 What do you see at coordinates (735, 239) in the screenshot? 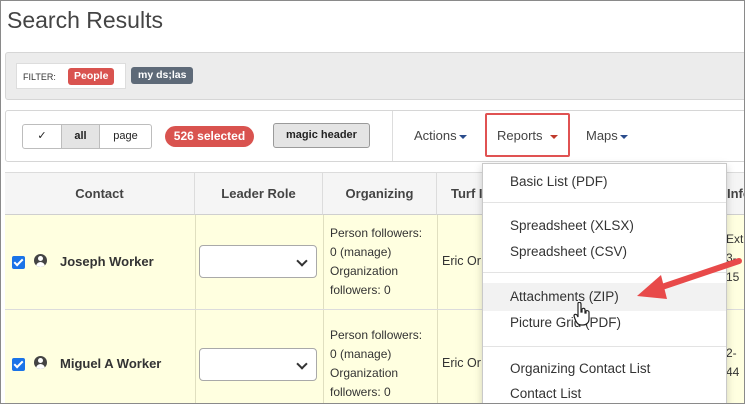
I see `info-line: Ext` at bounding box center [735, 239].